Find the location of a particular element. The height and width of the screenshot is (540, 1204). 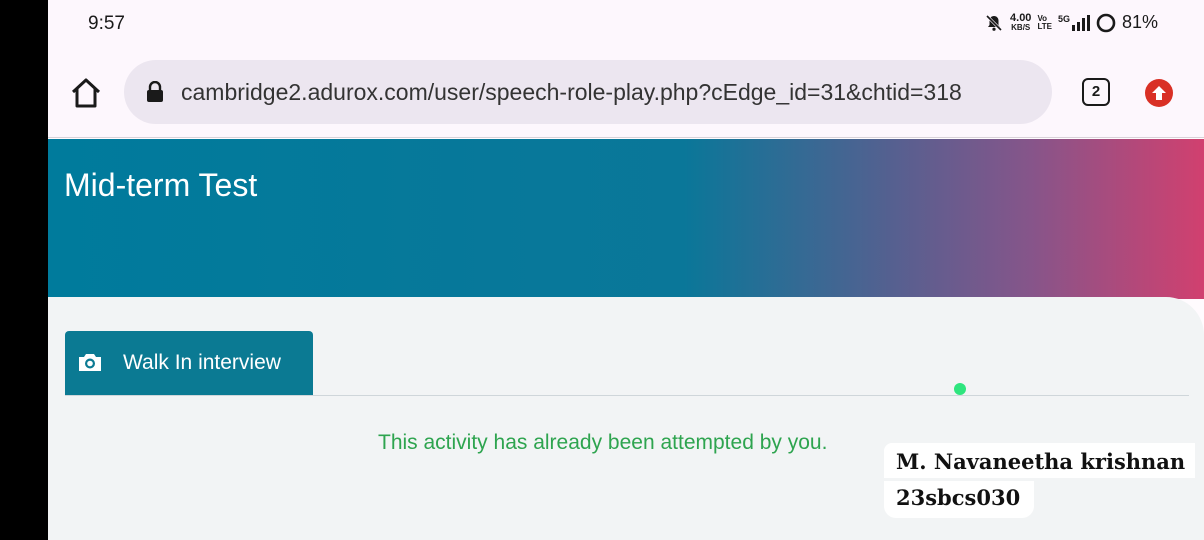

signal-icon is located at coordinates (1080, 22).